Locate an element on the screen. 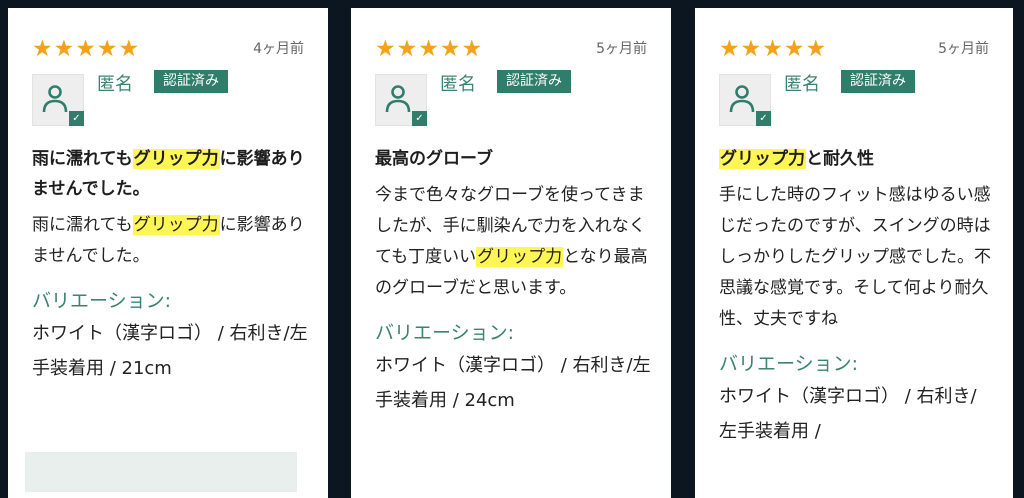  review-body: 雨に濡れてもグリップ力に影響ありませんでした。 is located at coordinates (170, 241).